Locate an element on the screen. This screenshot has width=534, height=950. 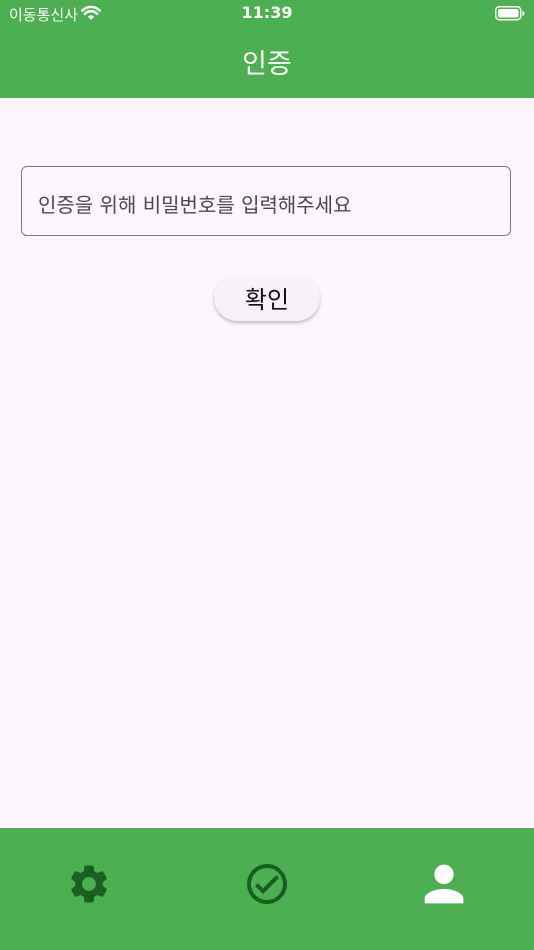
nav-item-check is located at coordinates (267, 884).